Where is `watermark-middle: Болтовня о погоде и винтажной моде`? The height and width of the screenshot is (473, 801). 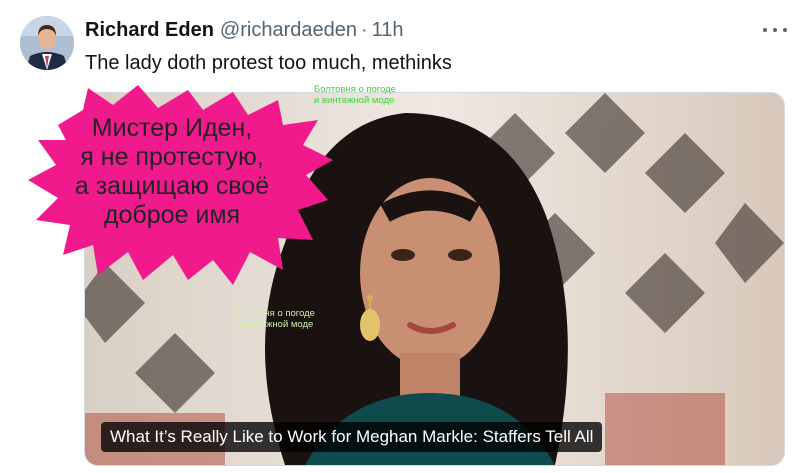
watermark-middle: Болтовня о погоде и винтажной моде is located at coordinates (274, 319).